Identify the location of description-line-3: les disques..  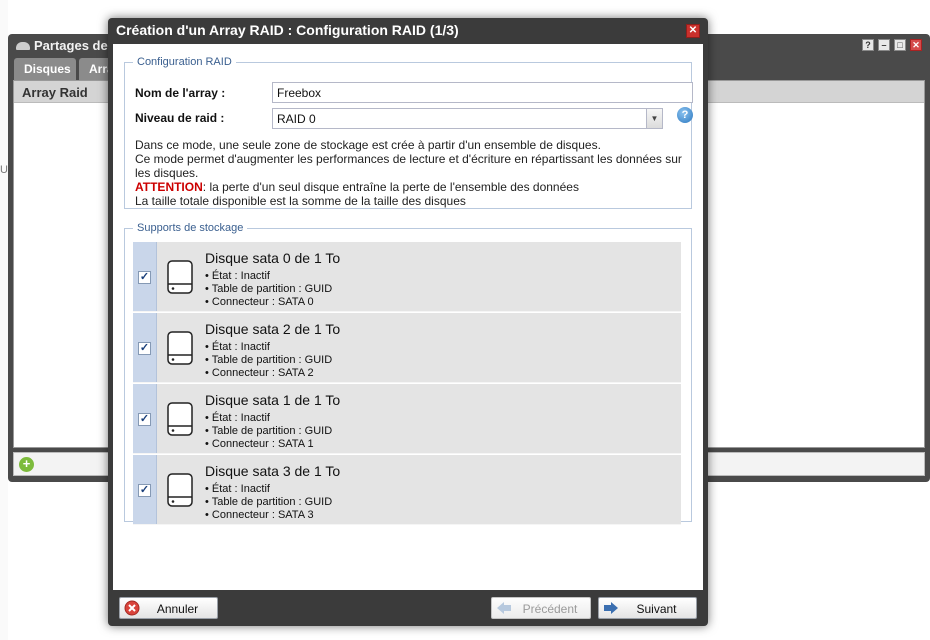
(167, 173).